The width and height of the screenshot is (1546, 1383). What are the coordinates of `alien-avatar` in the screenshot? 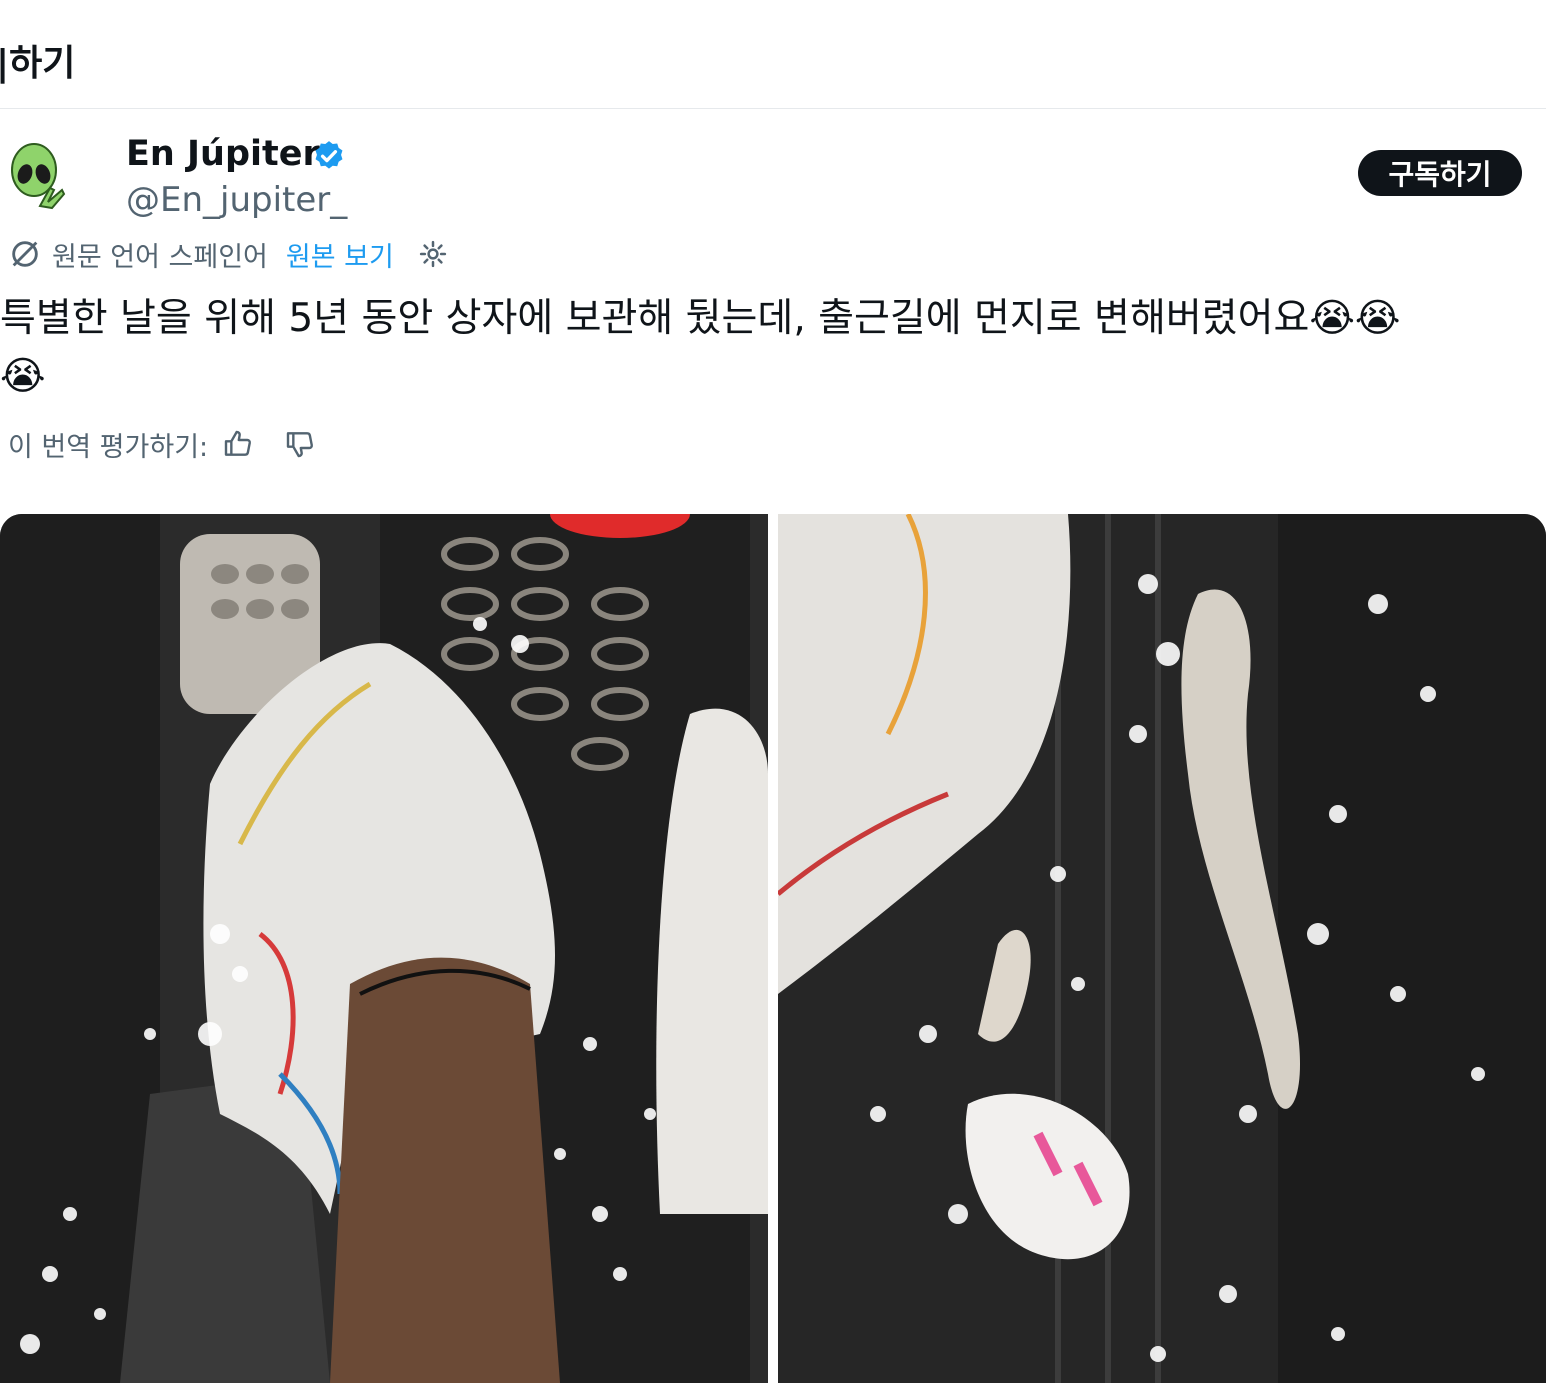 It's located at (40, 176).